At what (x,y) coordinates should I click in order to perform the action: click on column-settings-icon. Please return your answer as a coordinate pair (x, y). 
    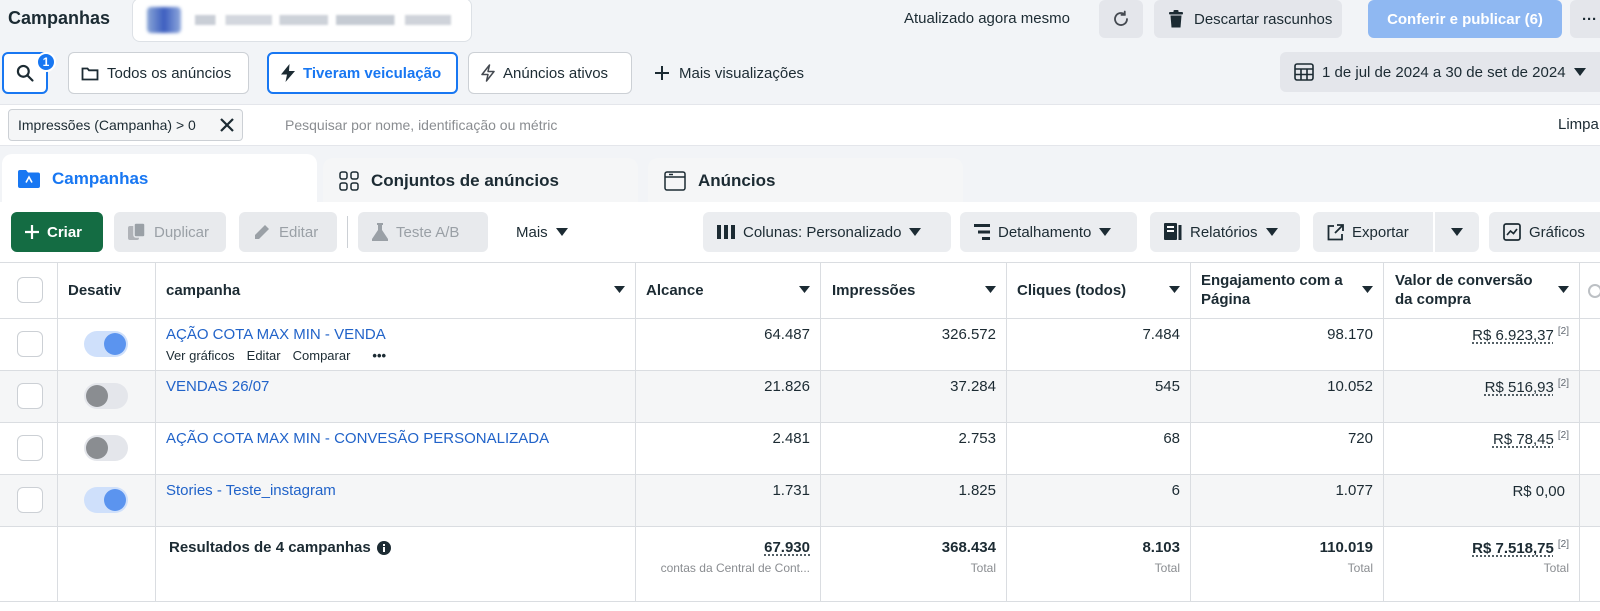
    Looking at the image, I should click on (1594, 291).